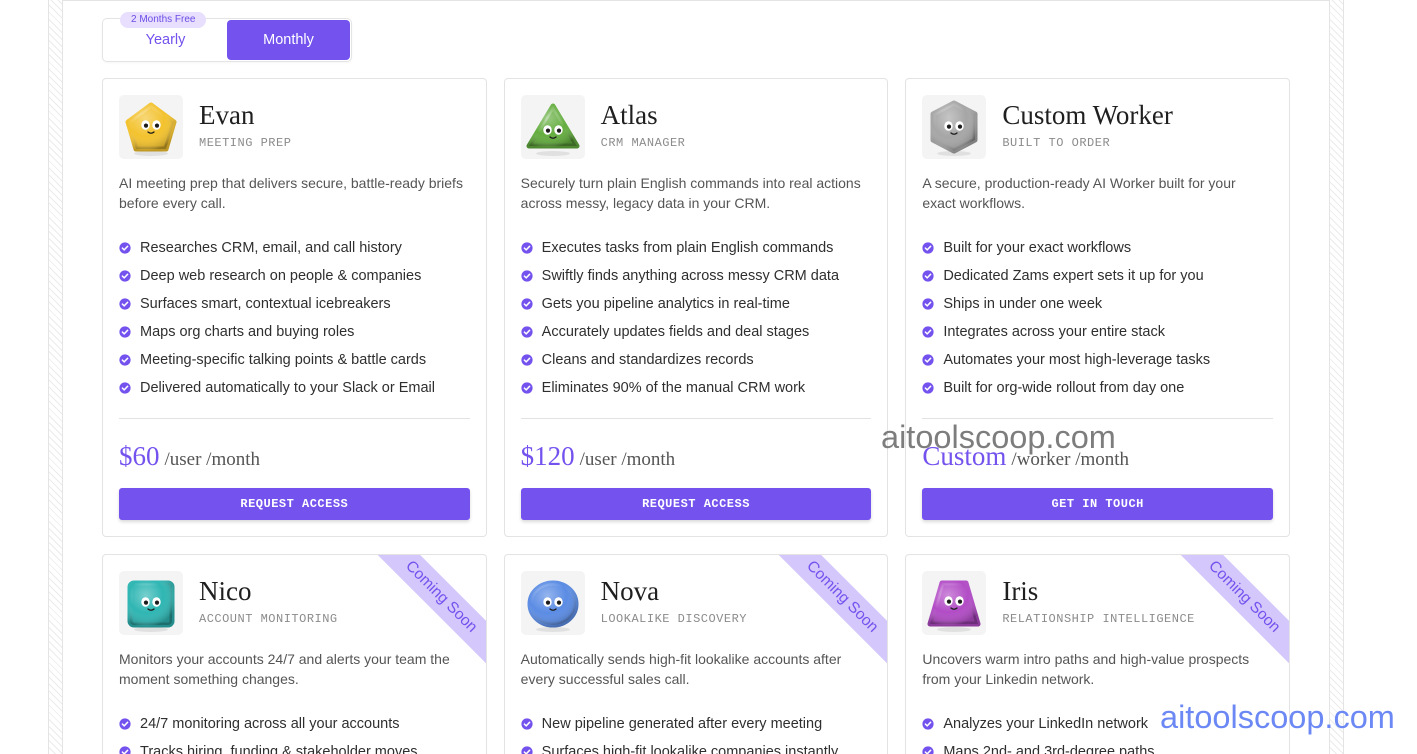 This screenshot has width=1417, height=754. I want to click on price-amount: Custom, so click(964, 456).